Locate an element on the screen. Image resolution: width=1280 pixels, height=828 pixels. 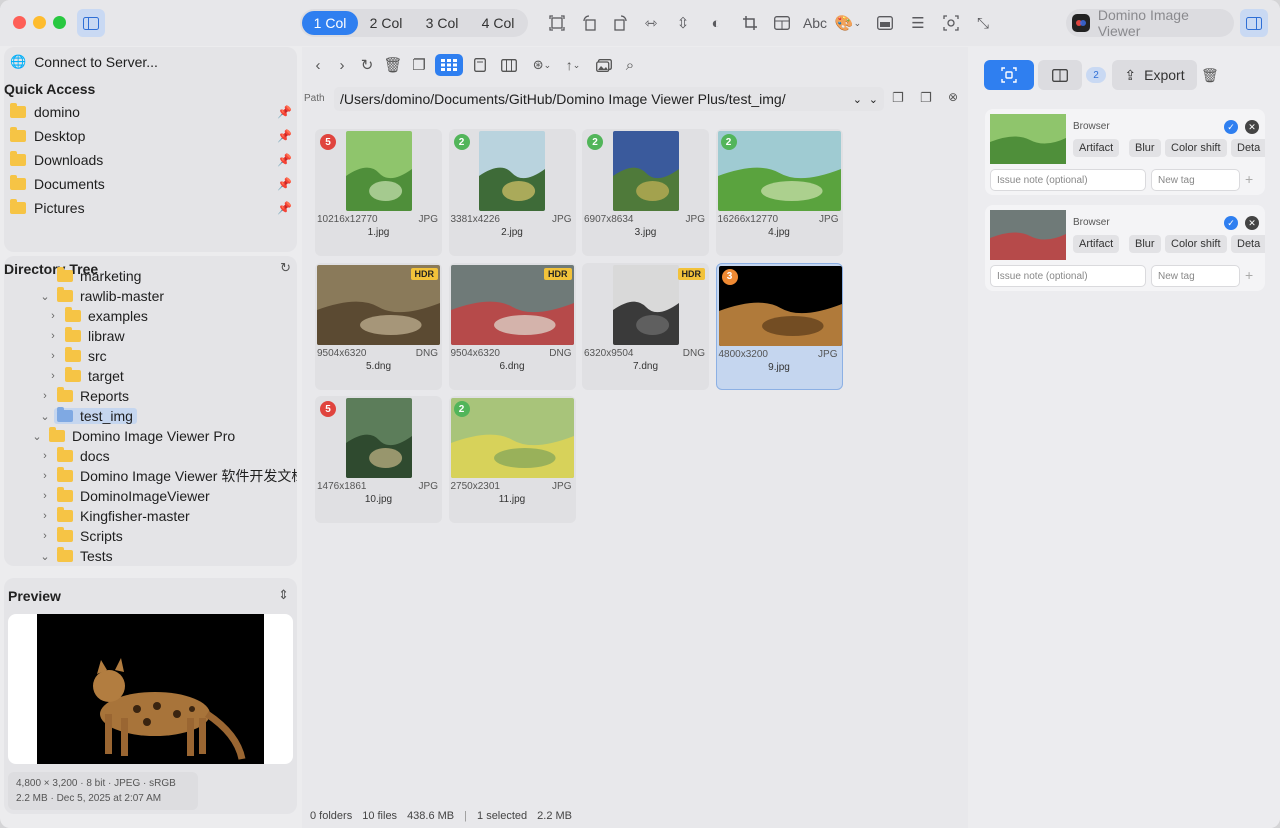
tree-item: › docs is located at coordinates (75, 456).